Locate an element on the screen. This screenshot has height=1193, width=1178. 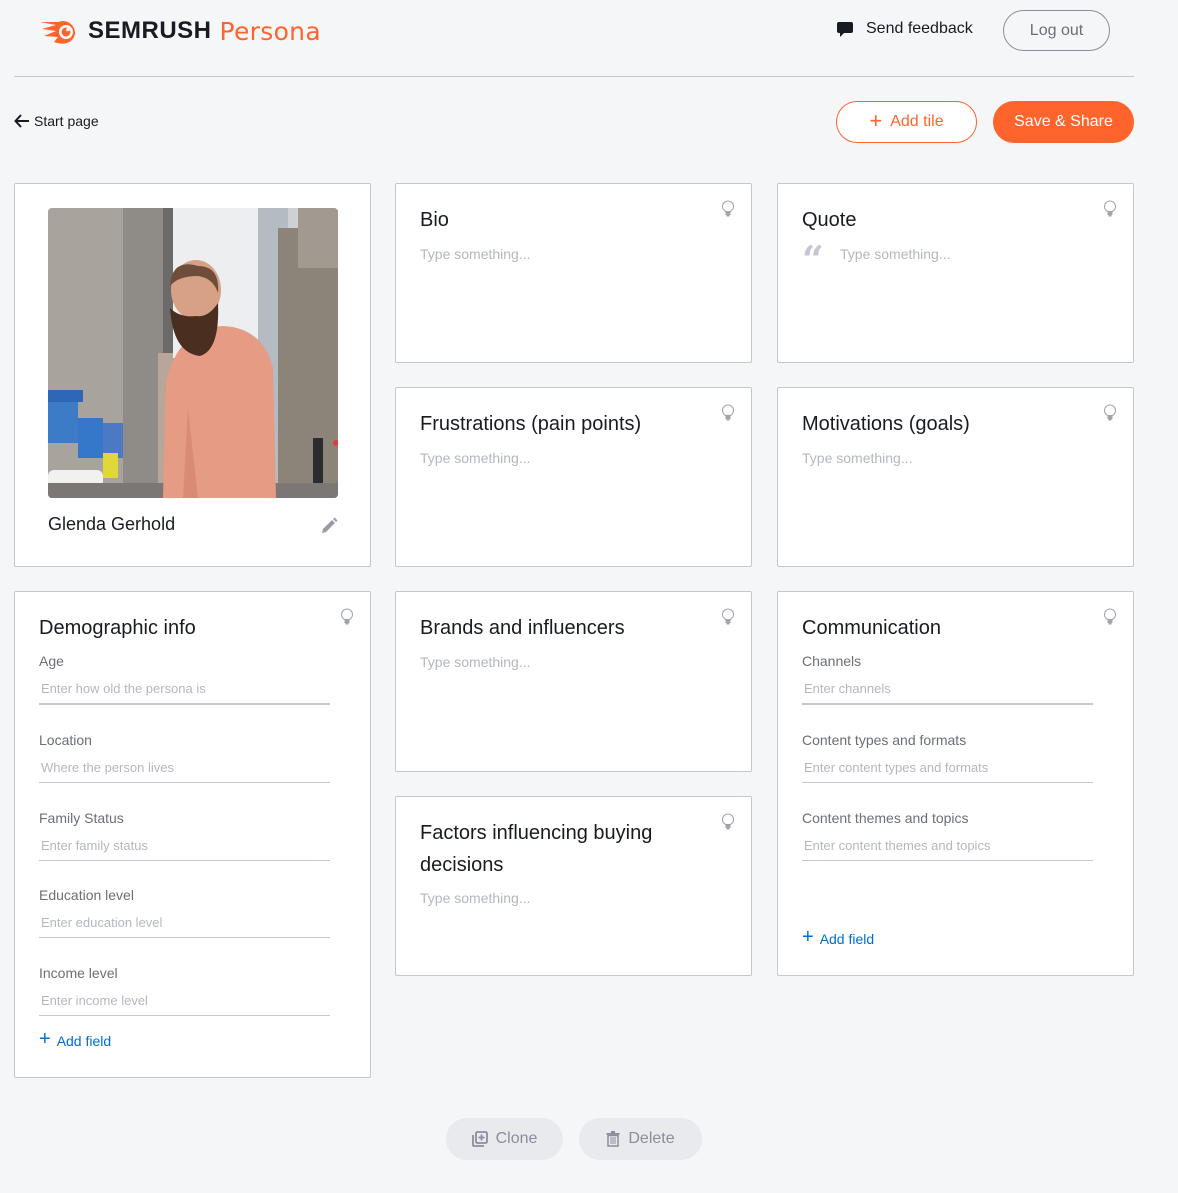
add-tile-label: Add tile is located at coordinates (917, 121).